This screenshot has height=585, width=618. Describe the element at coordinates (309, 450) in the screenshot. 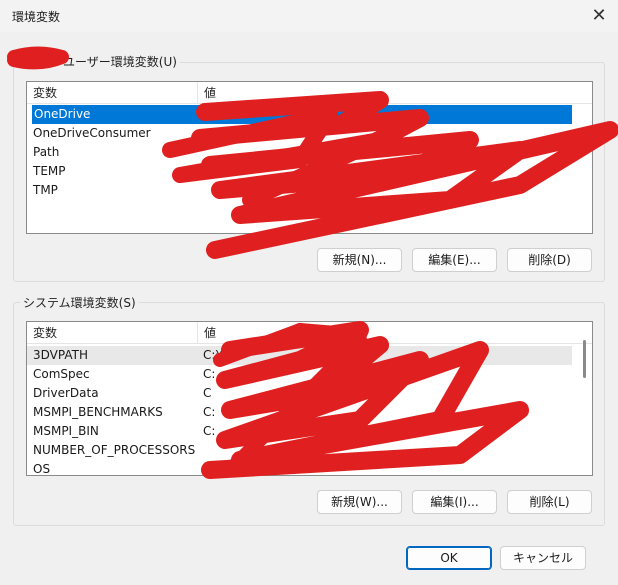

I see `list-item: NUMBER_OF_PROCESSORS` at that location.